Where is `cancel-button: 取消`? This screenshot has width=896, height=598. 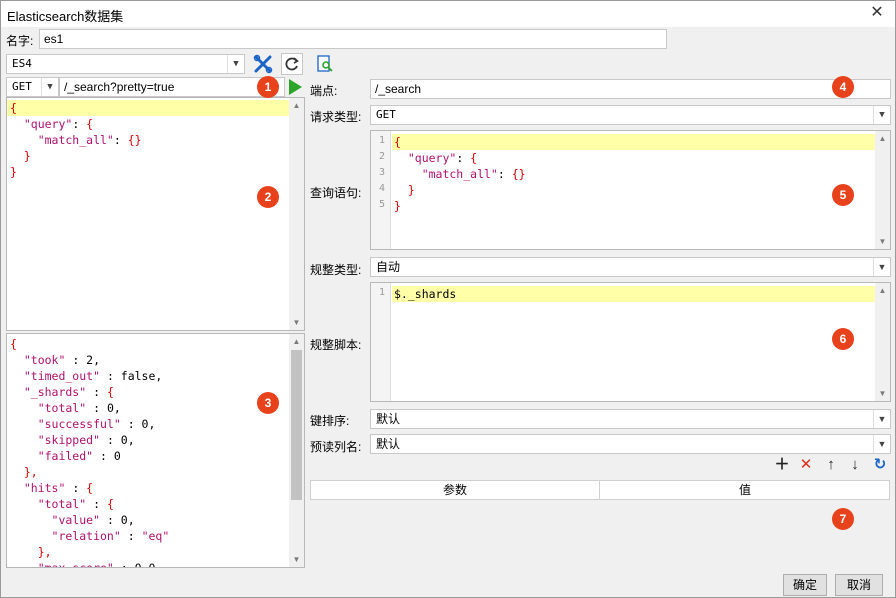
cancel-button: 取消 is located at coordinates (859, 585).